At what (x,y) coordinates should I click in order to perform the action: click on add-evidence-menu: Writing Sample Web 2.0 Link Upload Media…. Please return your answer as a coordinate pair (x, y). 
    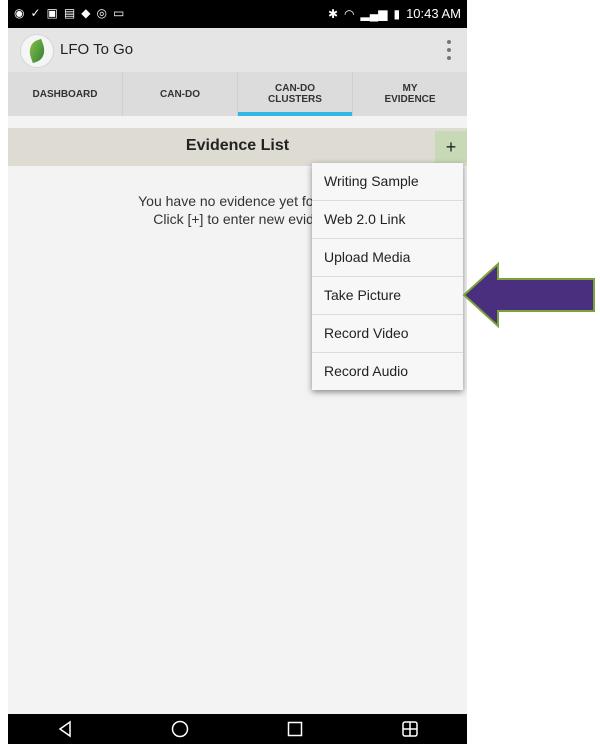
    Looking at the image, I should click on (387, 276).